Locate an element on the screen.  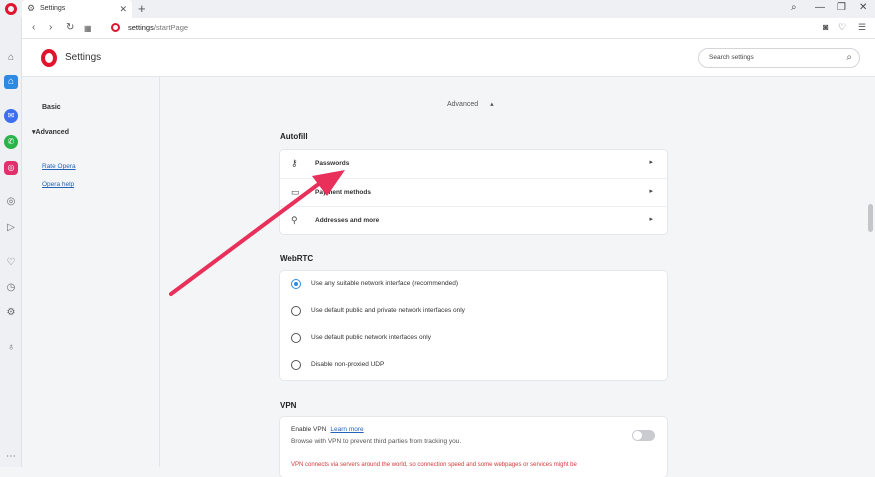
arrow-shaft is located at coordinates (245, 238).